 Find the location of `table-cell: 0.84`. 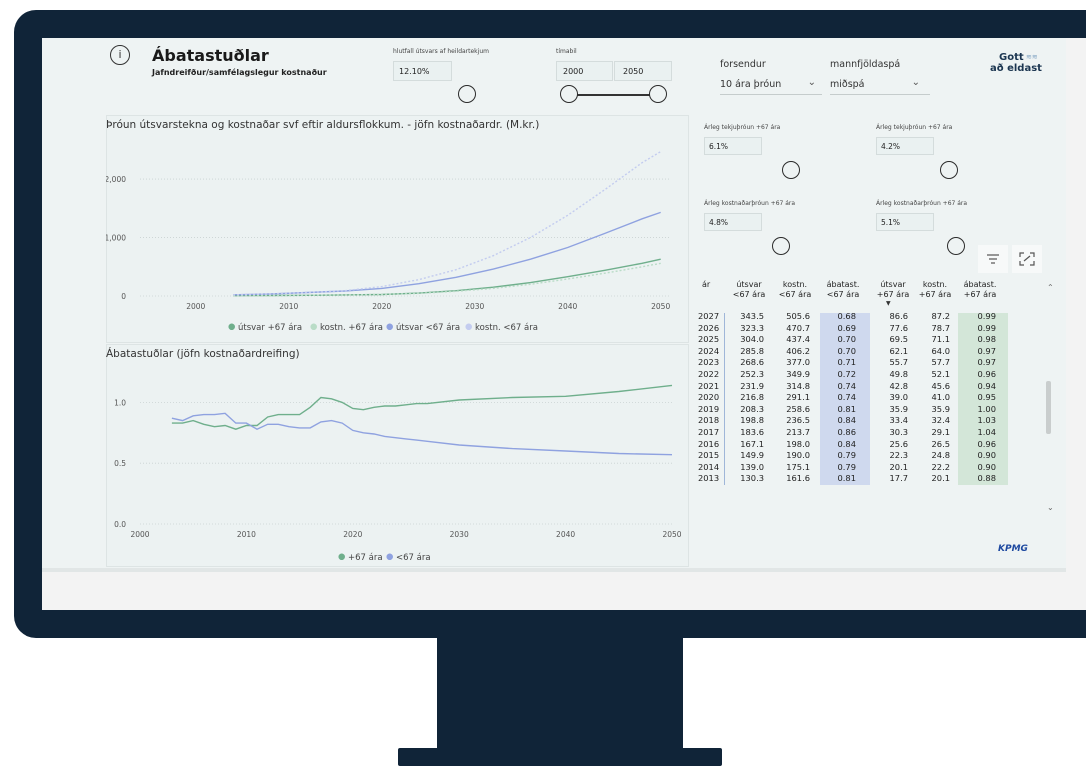

table-cell: 0.84 is located at coordinates (846, 443).